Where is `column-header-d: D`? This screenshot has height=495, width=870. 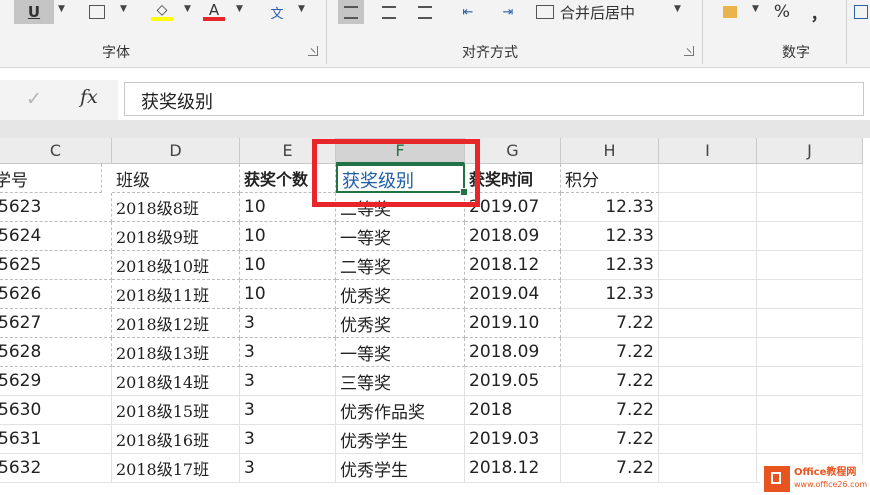 column-header-d: D is located at coordinates (176, 151).